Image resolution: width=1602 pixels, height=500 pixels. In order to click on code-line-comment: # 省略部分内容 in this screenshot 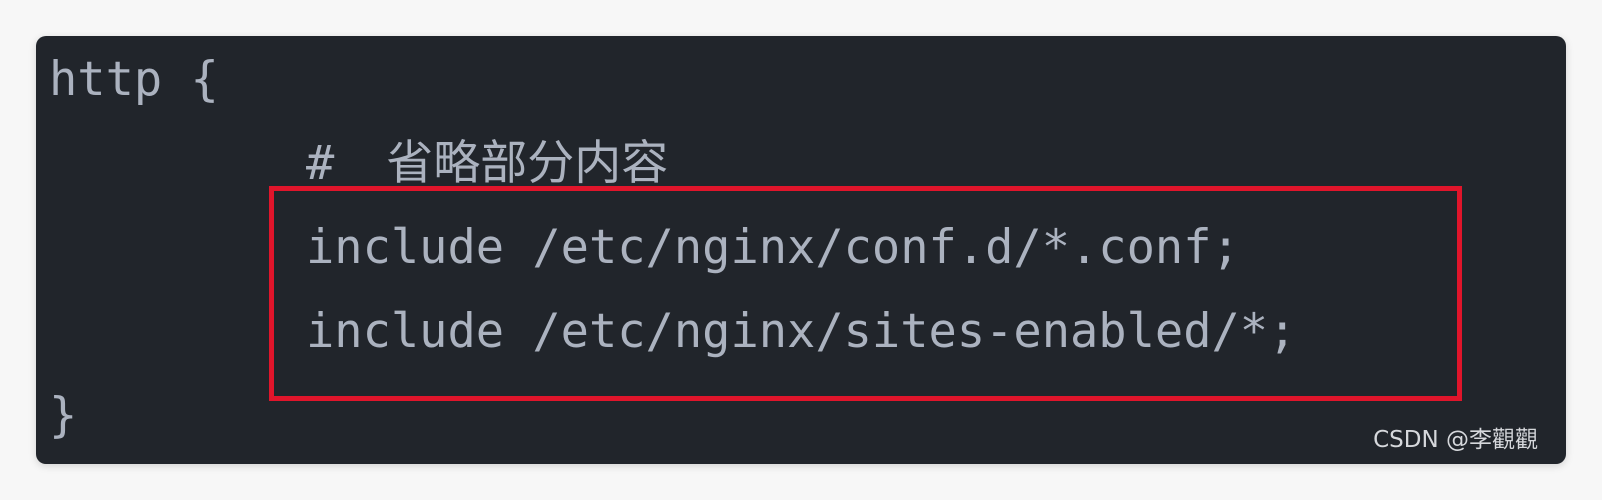, I will do `click(487, 163)`.